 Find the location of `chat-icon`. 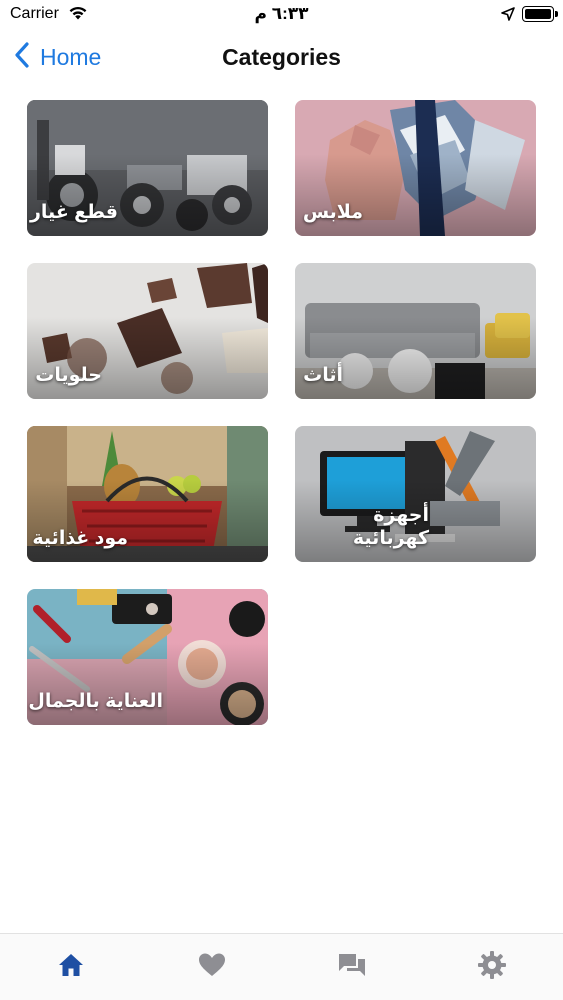

chat-icon is located at coordinates (352, 967).